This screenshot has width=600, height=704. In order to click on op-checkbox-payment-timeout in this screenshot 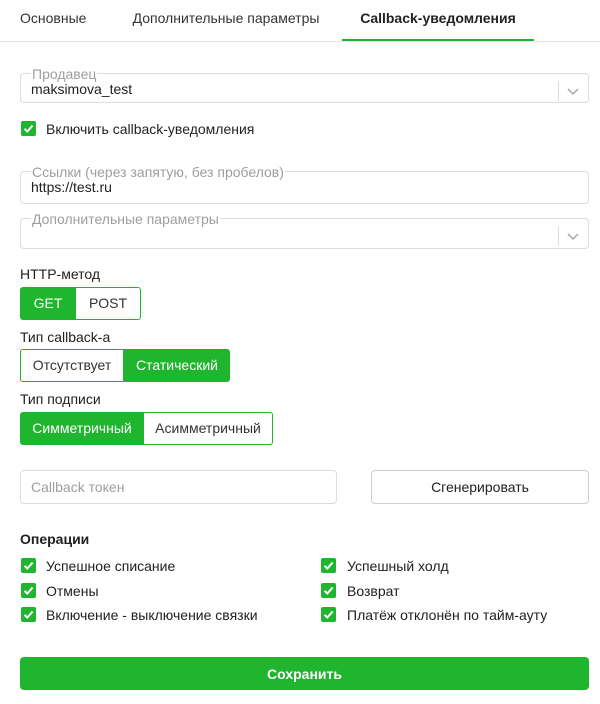, I will do `click(328, 614)`.